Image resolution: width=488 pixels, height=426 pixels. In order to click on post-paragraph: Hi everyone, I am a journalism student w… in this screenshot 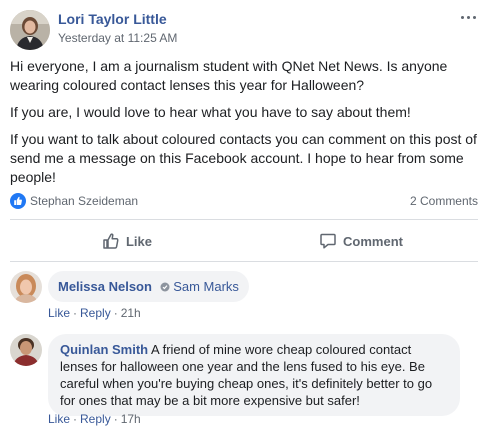, I will do `click(229, 75)`.